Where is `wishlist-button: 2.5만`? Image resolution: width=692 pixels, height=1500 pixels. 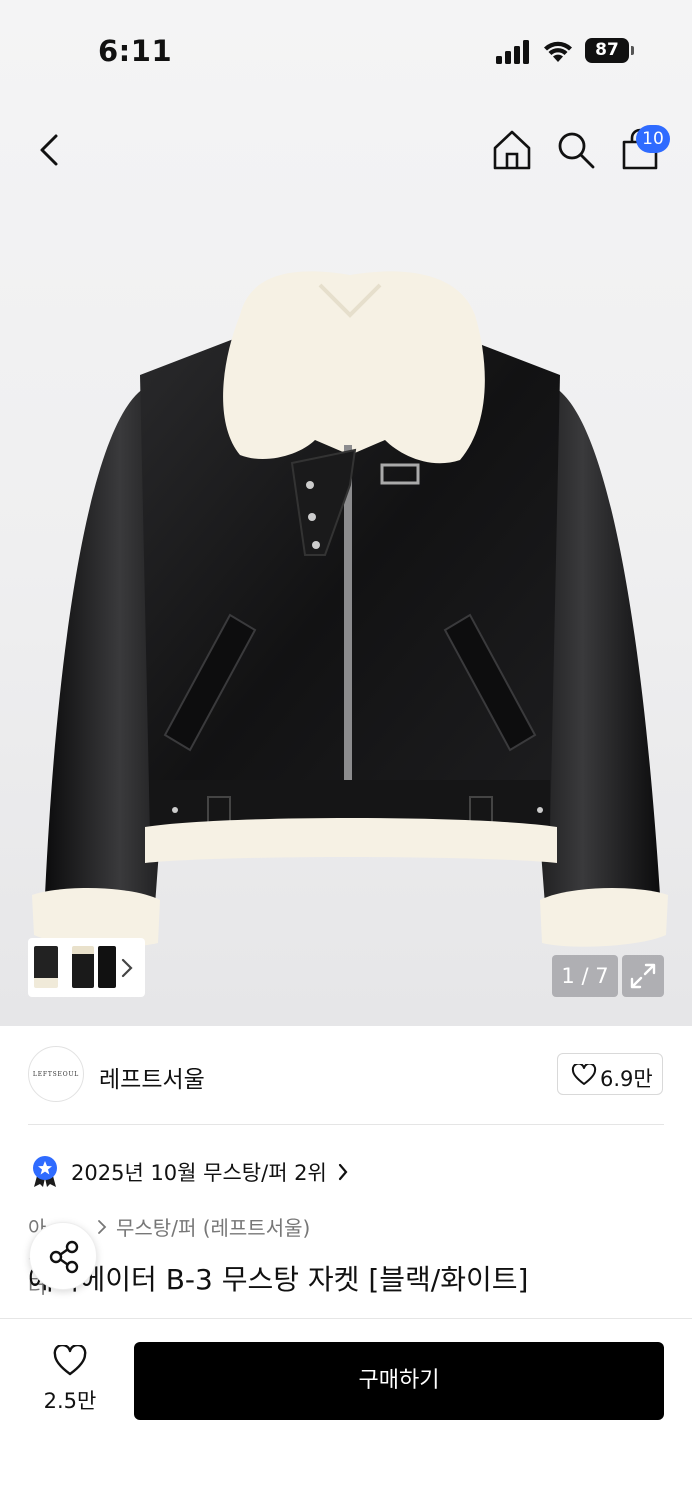 wishlist-button: 2.5만 is located at coordinates (70, 1381).